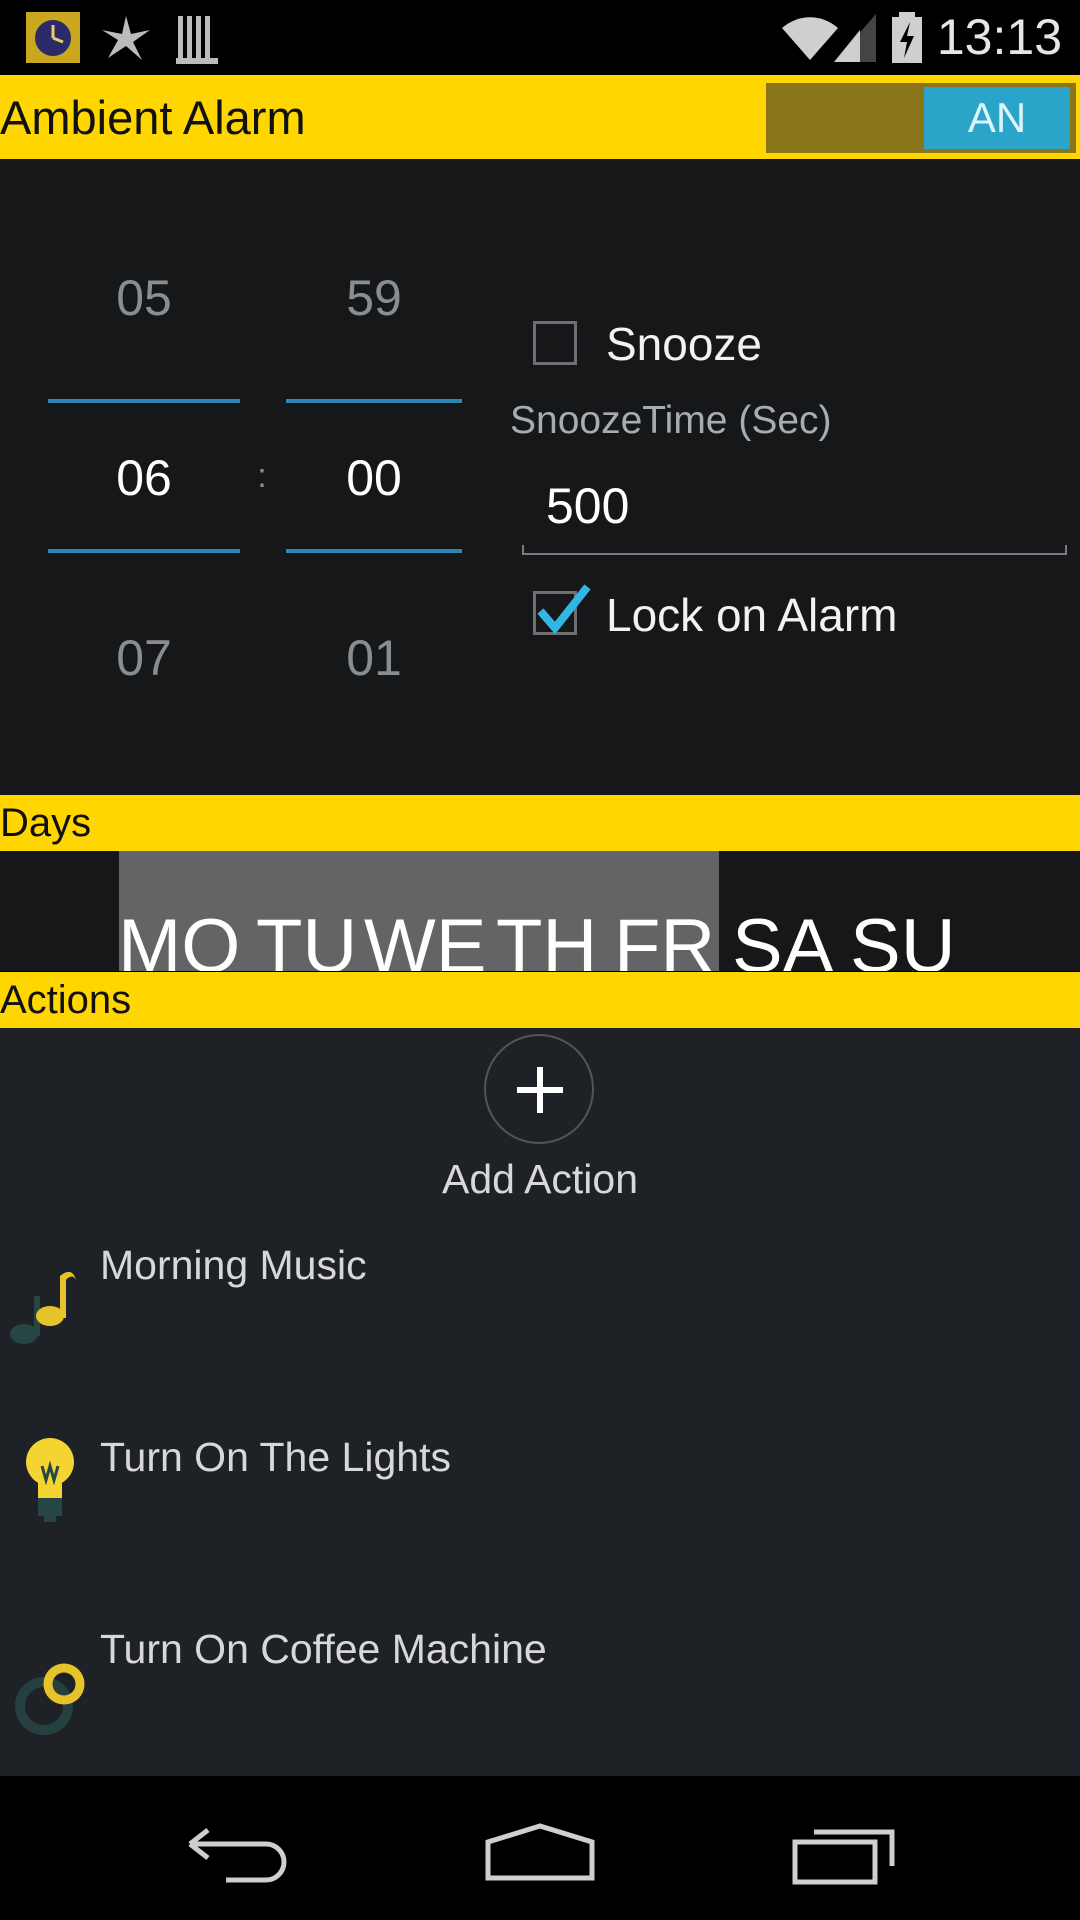  I want to click on hour-next: 07, so click(144, 658).